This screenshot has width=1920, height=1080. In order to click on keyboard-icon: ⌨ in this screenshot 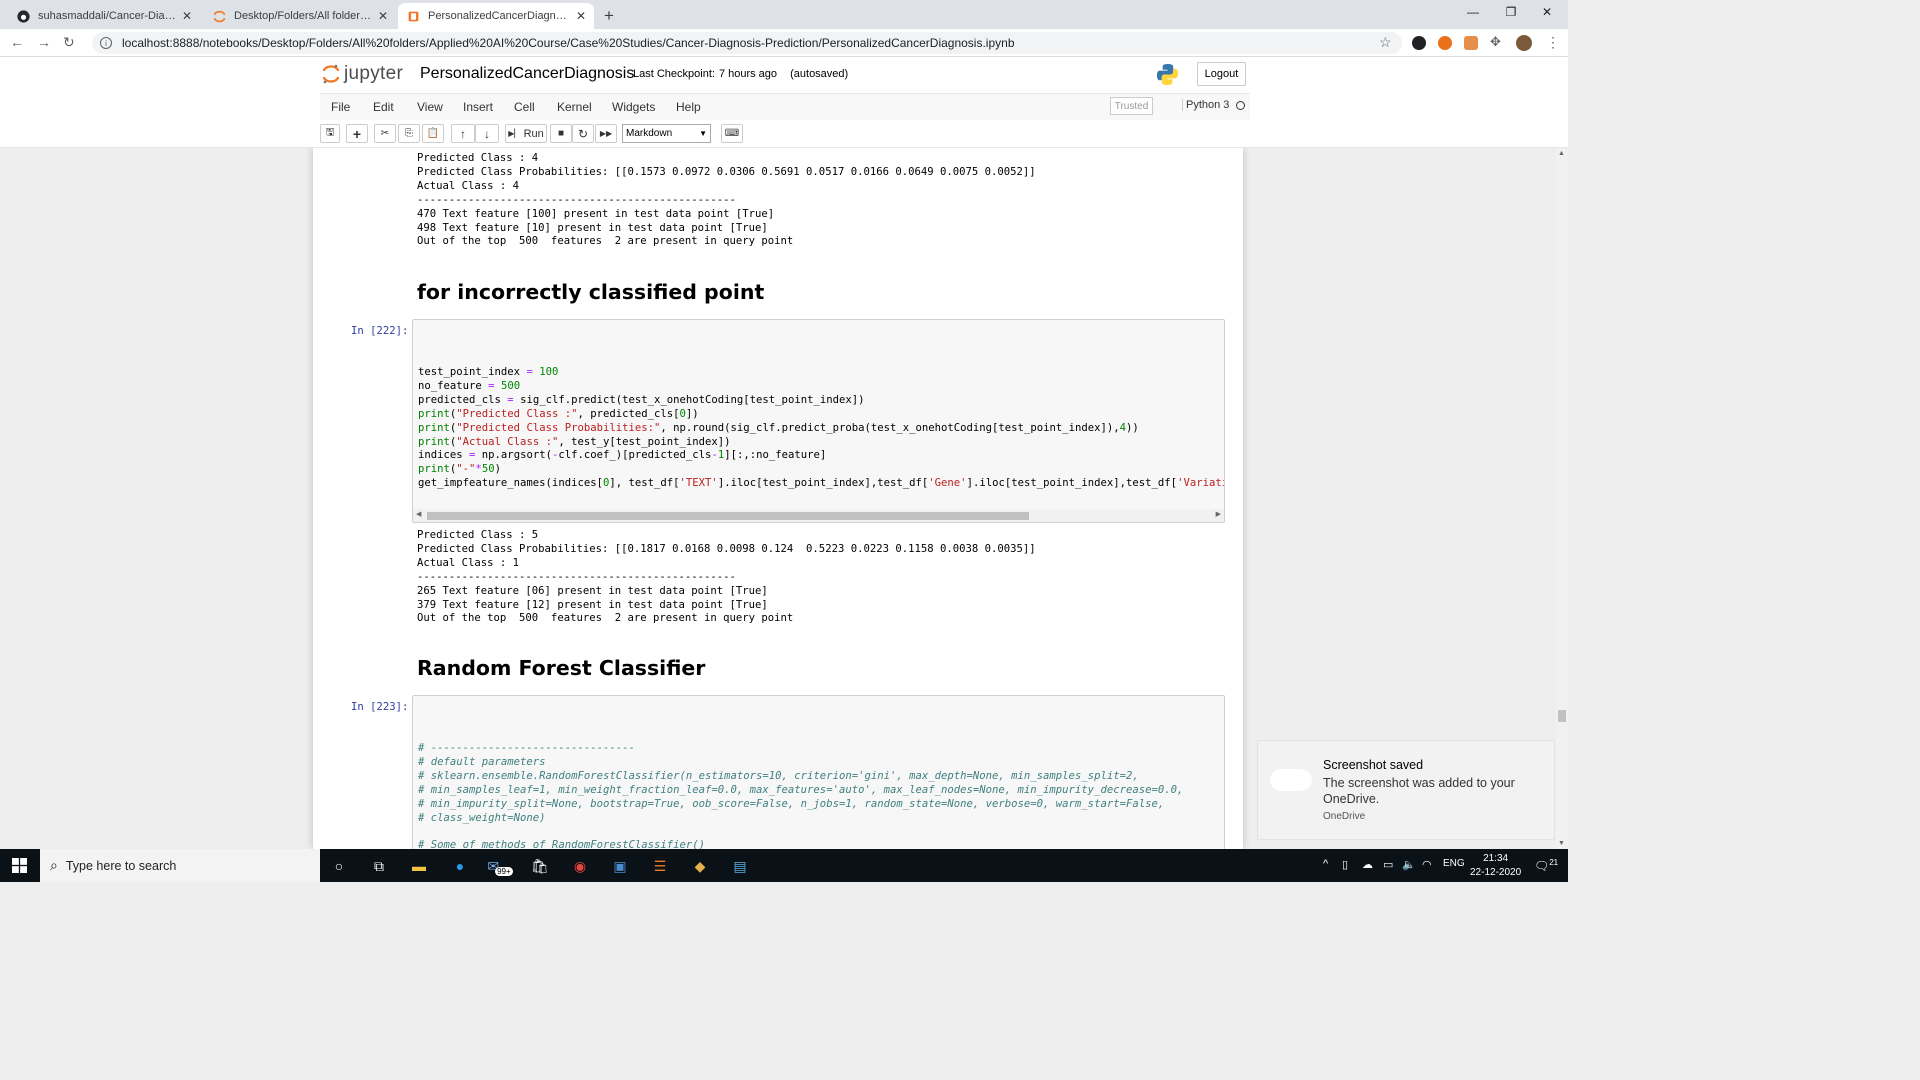, I will do `click(732, 133)`.